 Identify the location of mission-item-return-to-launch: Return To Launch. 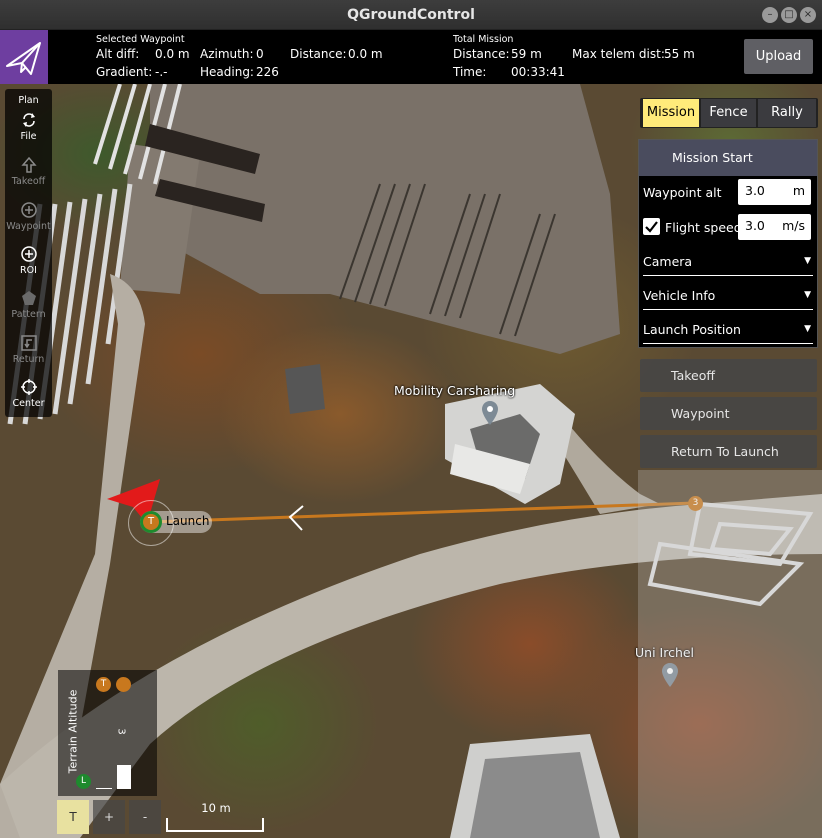
(728, 451).